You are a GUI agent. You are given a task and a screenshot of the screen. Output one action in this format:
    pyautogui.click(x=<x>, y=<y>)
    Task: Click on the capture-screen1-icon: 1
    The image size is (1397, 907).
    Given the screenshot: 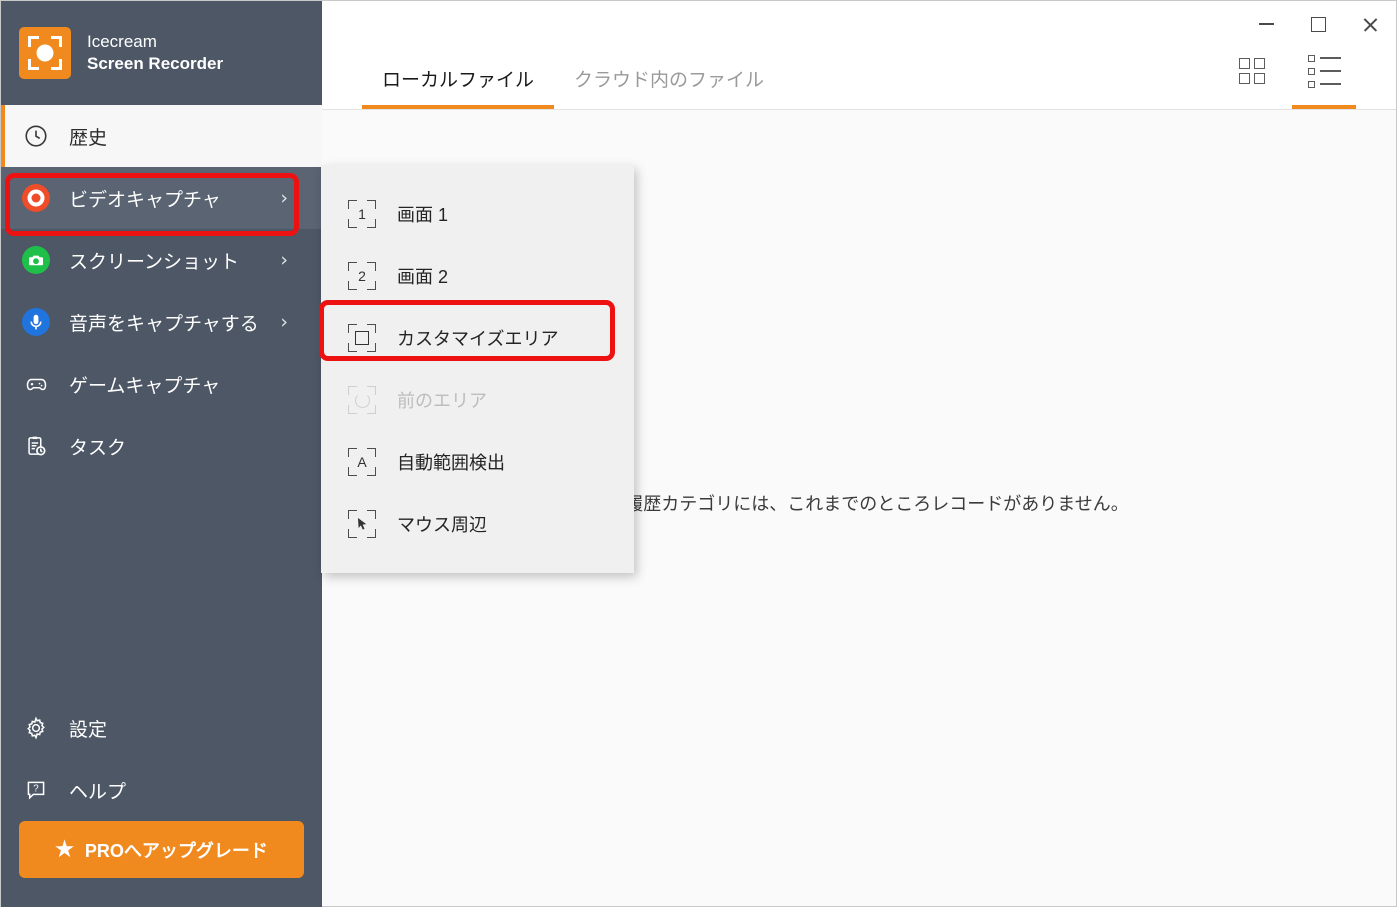 What is the action you would take?
    pyautogui.click(x=362, y=214)
    